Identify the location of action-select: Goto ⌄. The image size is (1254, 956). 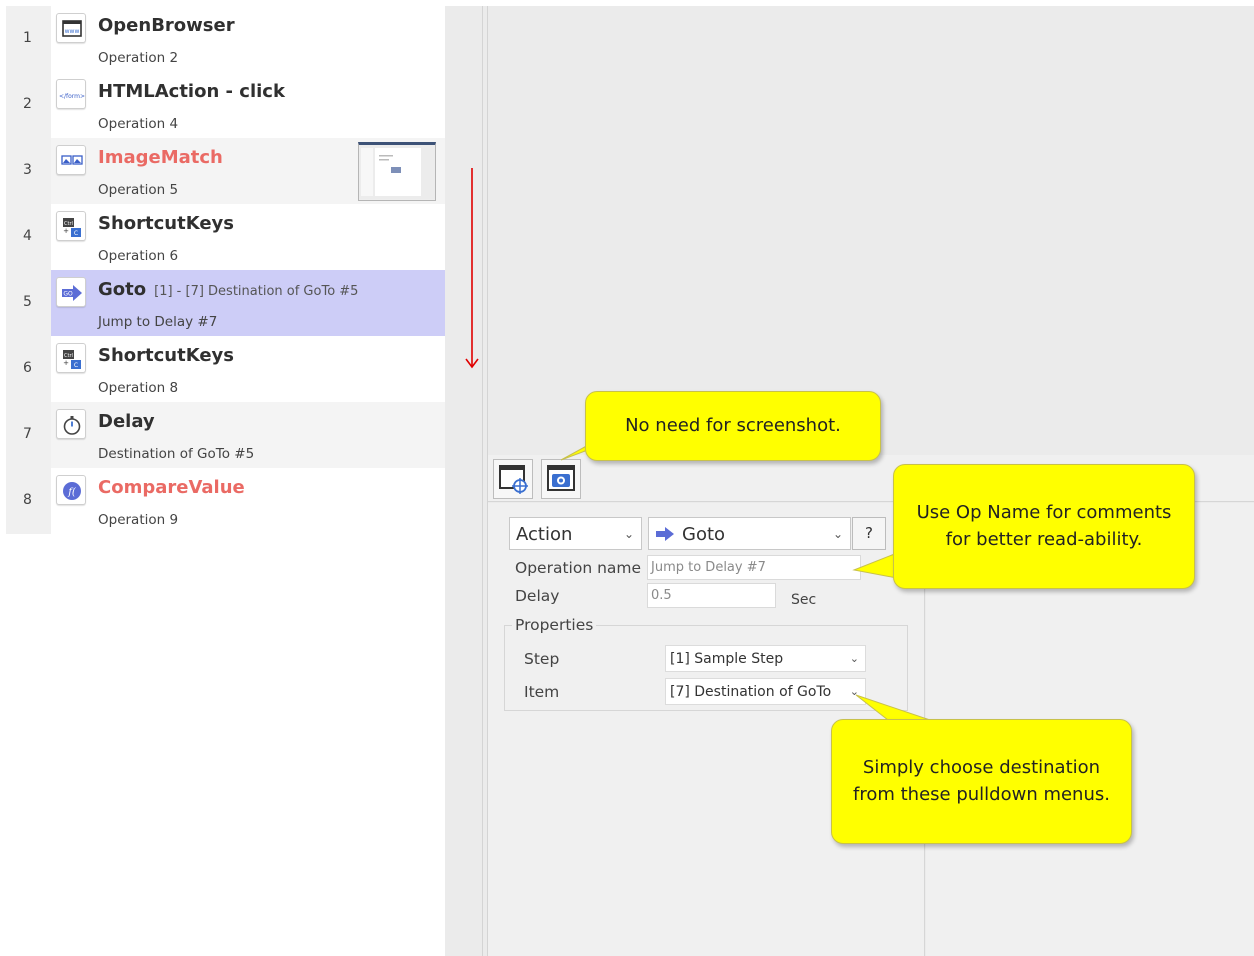
(749, 533).